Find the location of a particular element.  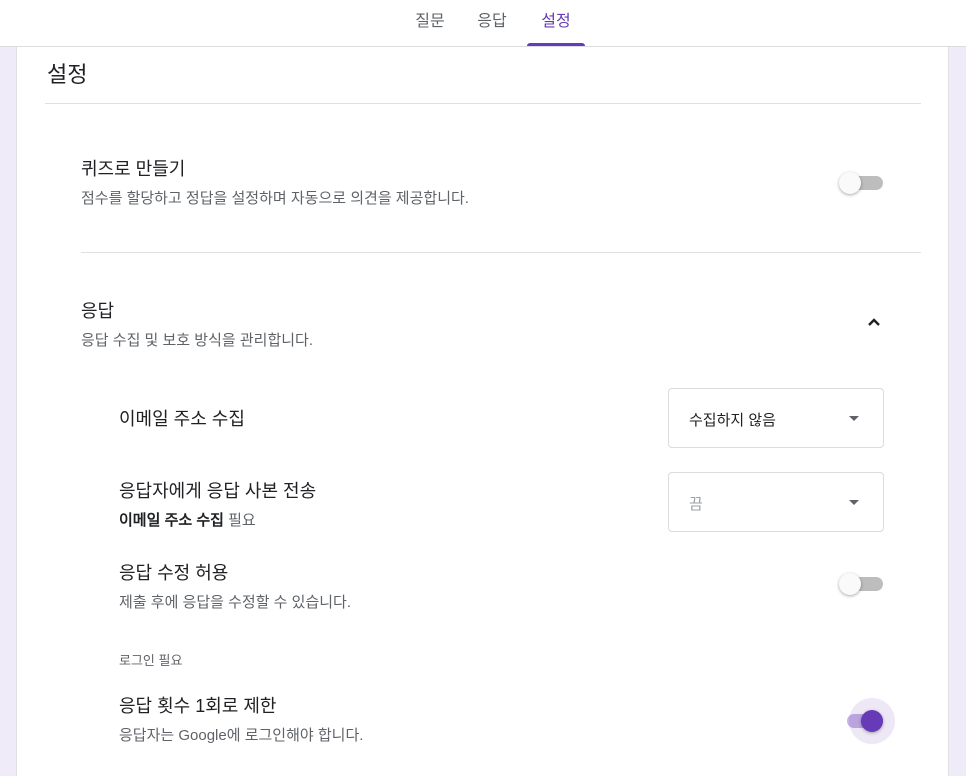

quiz-title: 퀴즈로 만들기 is located at coordinates (133, 169).